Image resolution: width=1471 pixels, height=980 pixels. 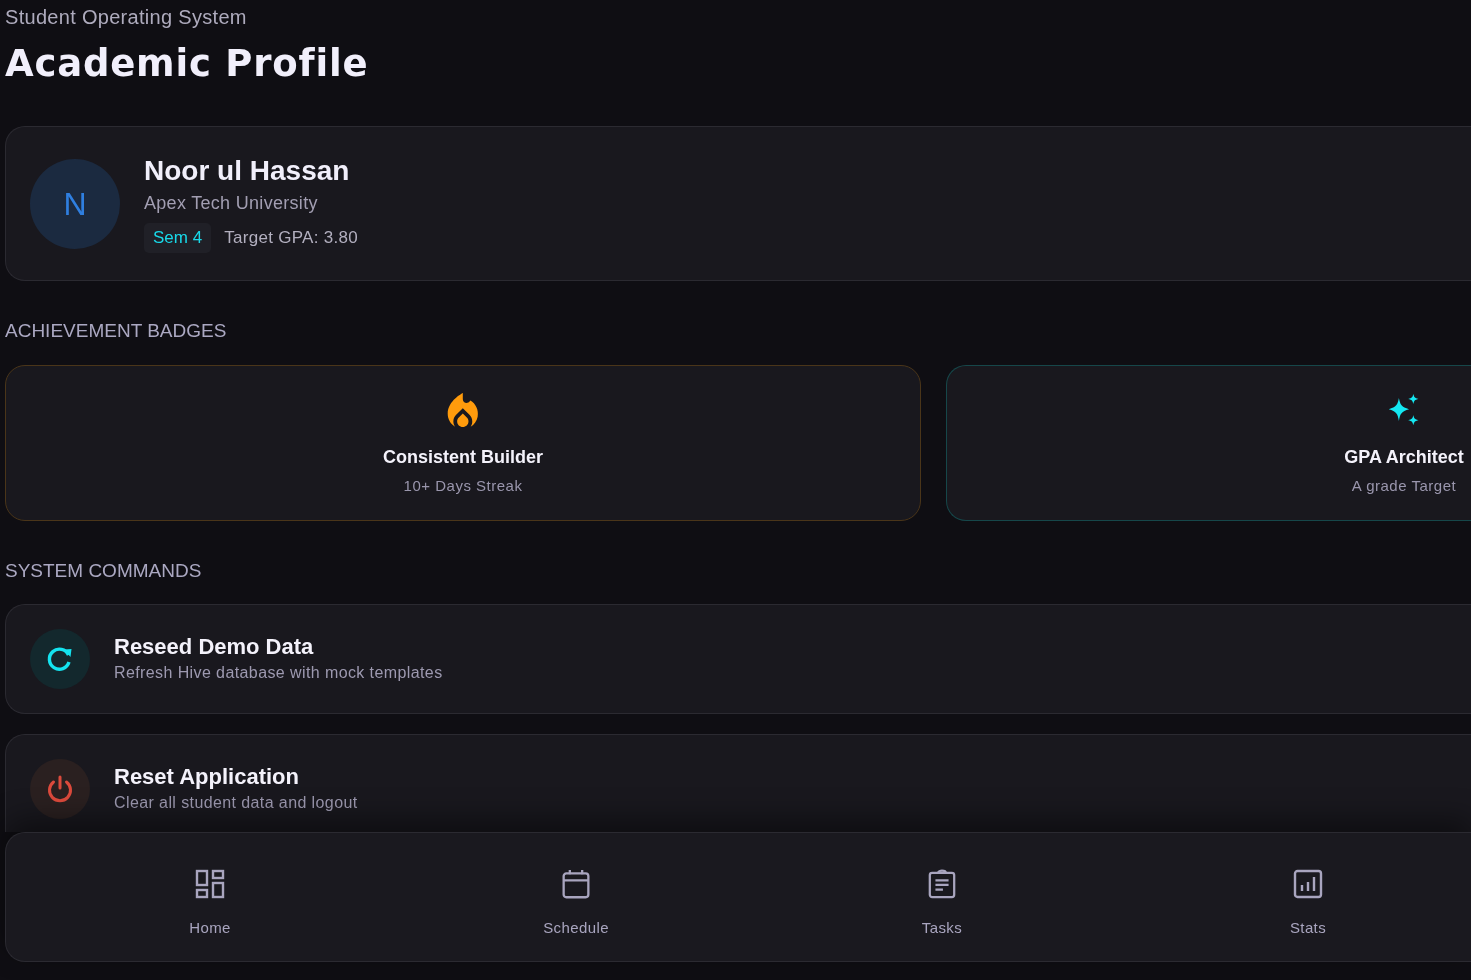 I want to click on refresh-icon, so click(x=60, y=659).